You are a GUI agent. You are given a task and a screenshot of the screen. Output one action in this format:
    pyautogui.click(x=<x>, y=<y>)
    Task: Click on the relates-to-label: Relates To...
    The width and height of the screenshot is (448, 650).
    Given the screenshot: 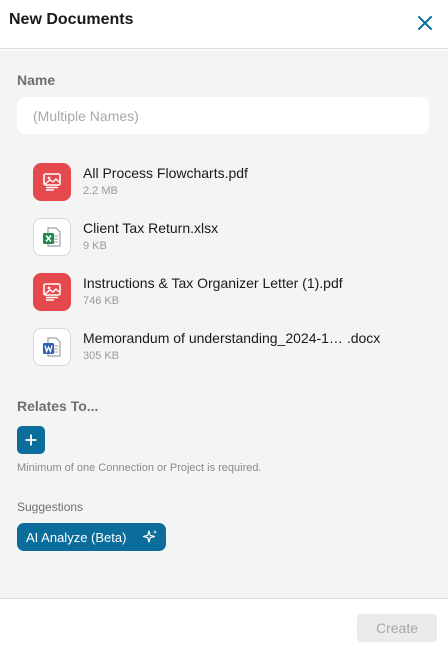 What is the action you would take?
    pyautogui.click(x=58, y=406)
    